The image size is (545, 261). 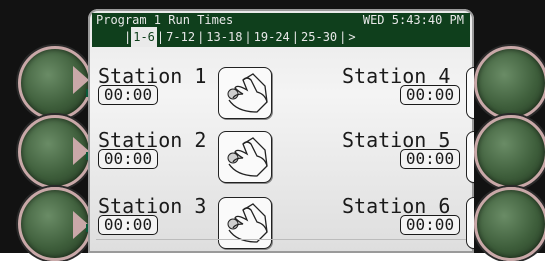 I want to click on left-knob-2-pointer, so click(x=81, y=151).